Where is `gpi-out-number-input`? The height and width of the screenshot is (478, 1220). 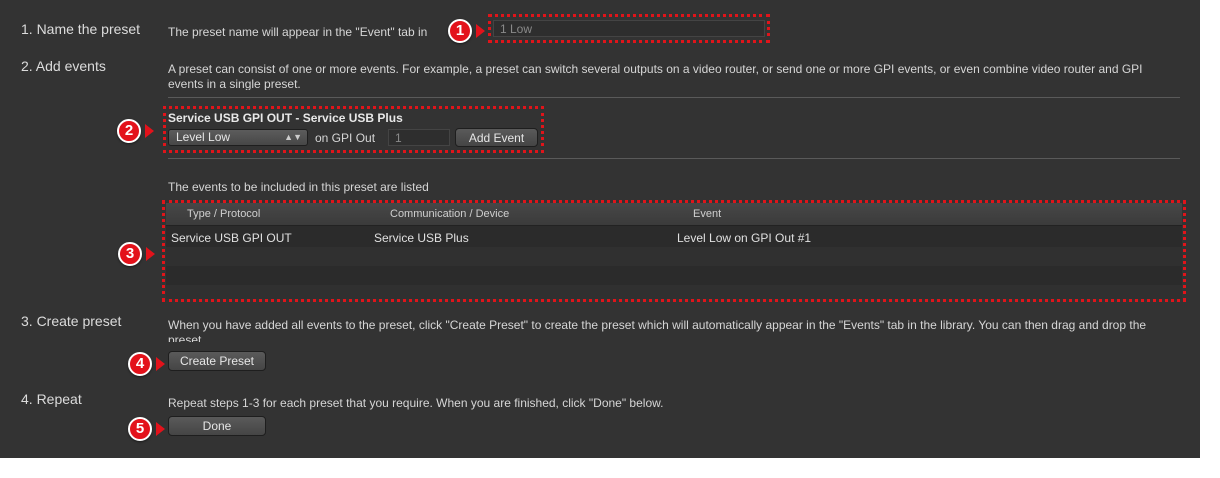
gpi-out-number-input is located at coordinates (419, 137).